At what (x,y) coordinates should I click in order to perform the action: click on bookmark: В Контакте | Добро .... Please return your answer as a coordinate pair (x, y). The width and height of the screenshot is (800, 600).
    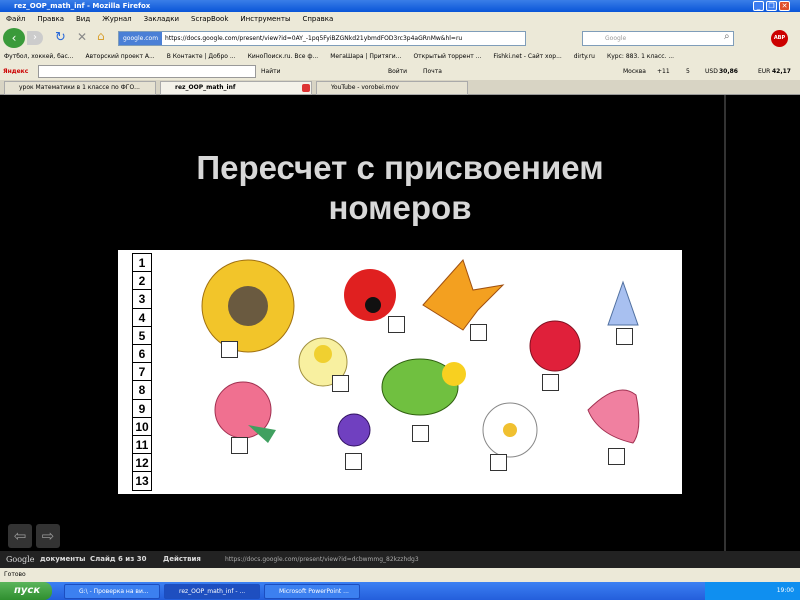
    Looking at the image, I should click on (201, 56).